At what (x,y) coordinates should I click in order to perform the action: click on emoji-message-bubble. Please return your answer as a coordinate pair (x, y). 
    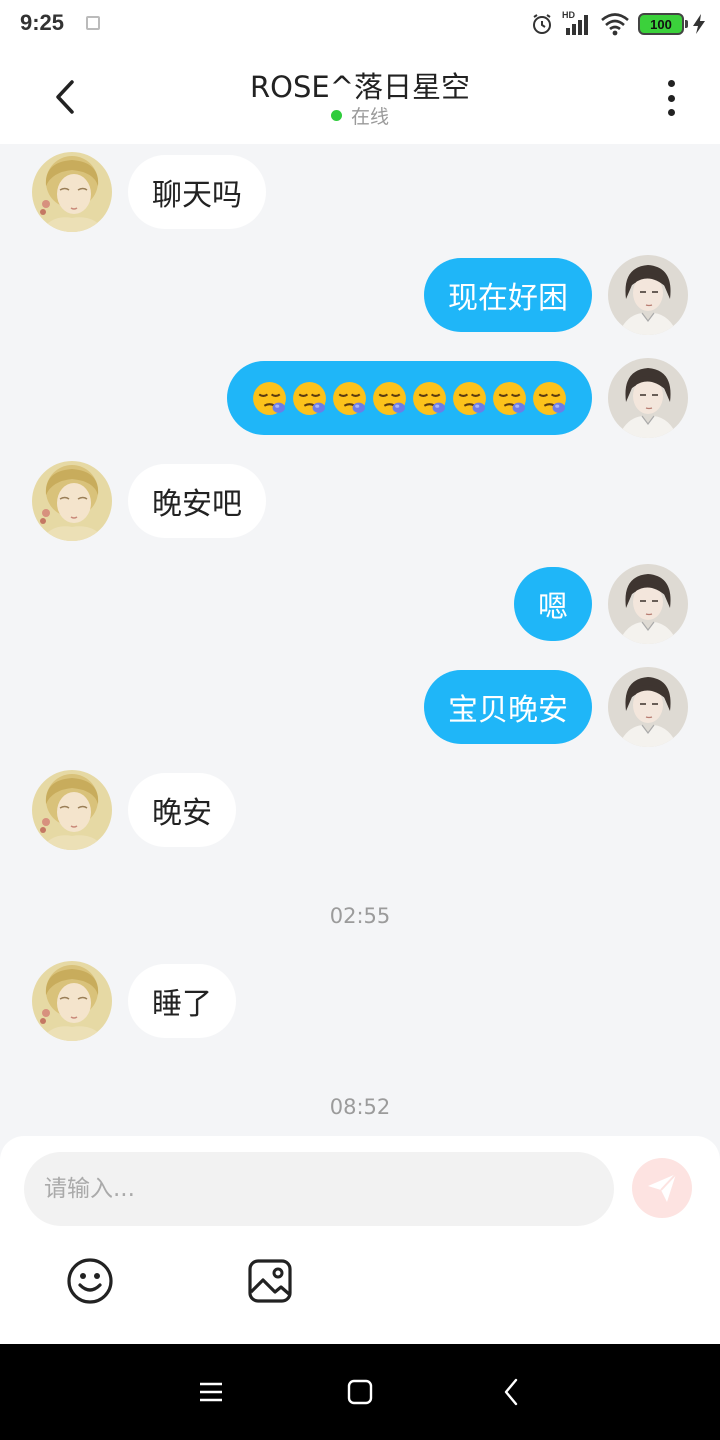
    Looking at the image, I should click on (409, 398).